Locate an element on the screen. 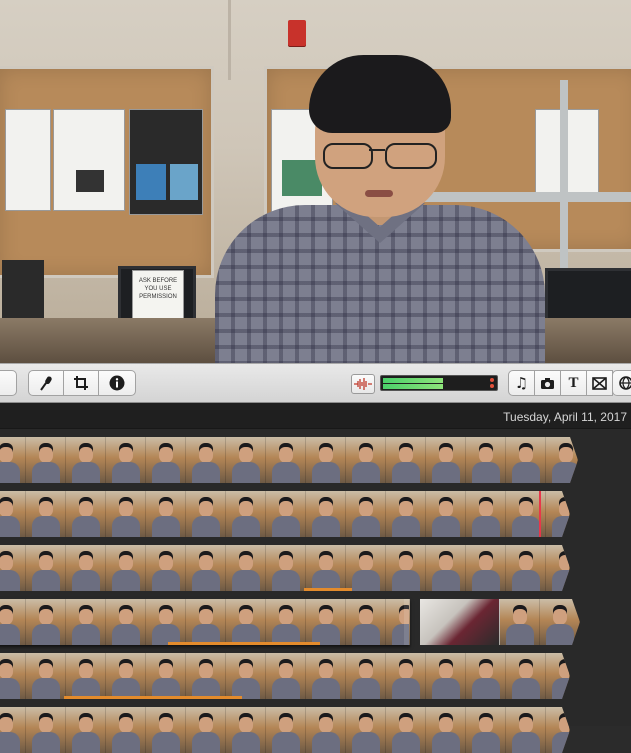 The width and height of the screenshot is (631, 753). maps-browser-button is located at coordinates (621, 383).